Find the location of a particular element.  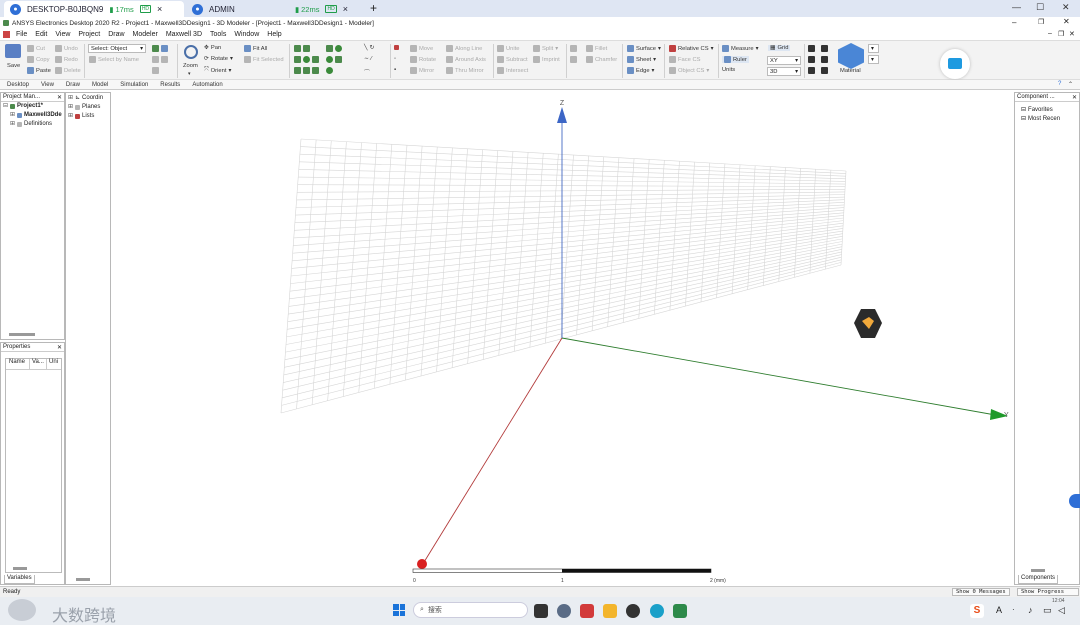

fit-selected-button: Fit Selected is located at coordinates (264, 59).